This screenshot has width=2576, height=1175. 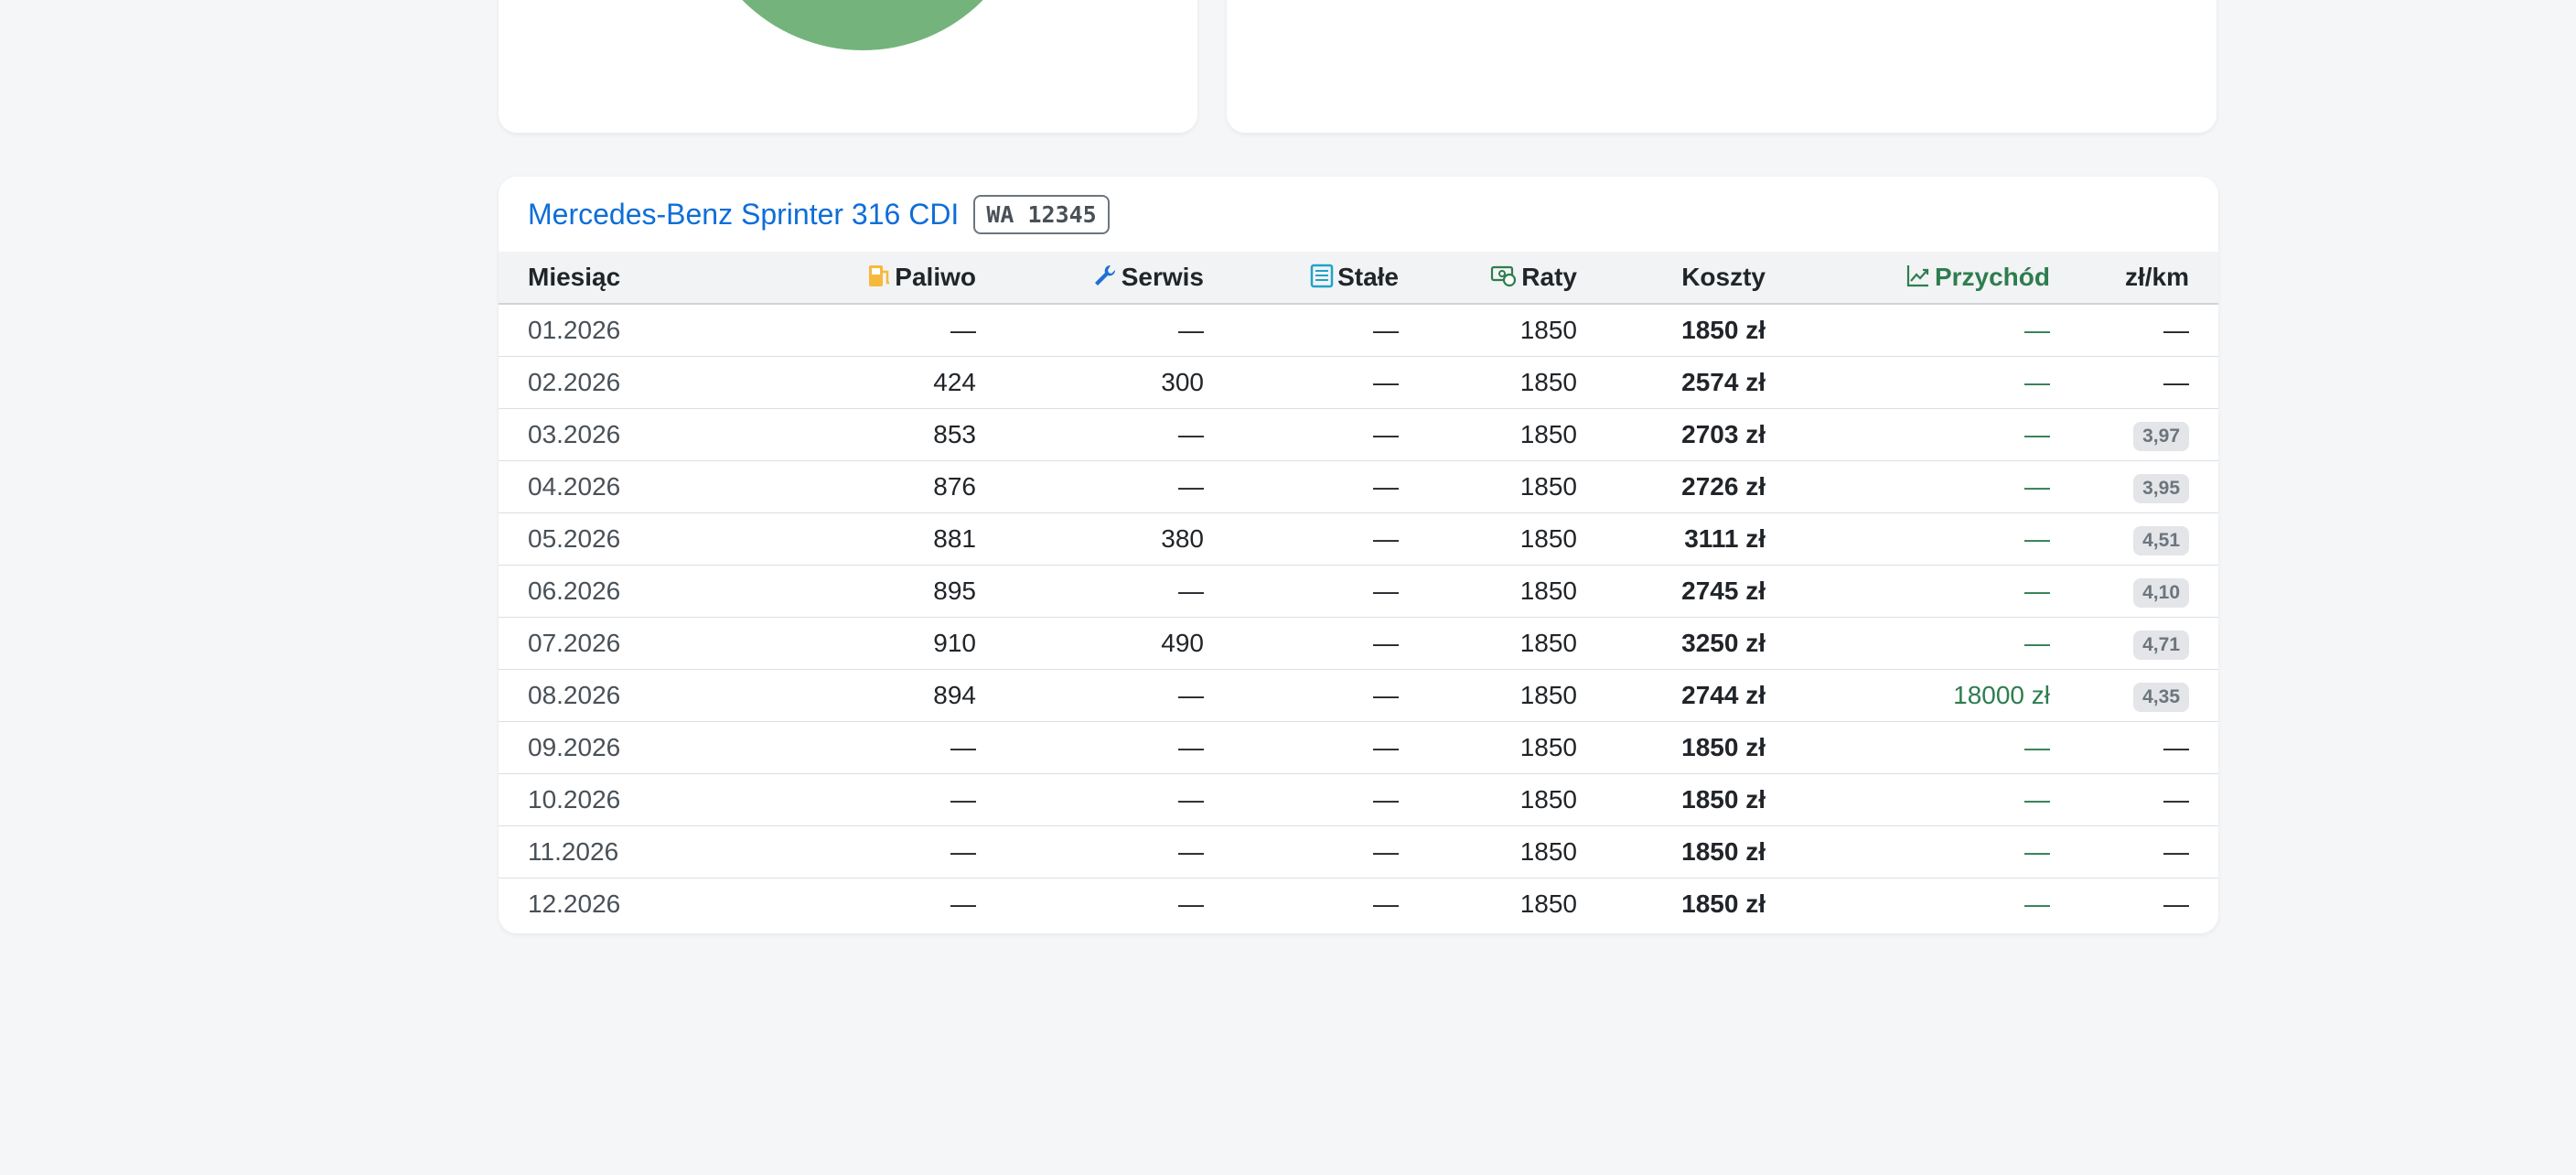 What do you see at coordinates (743, 215) in the screenshot?
I see `vehicle-name: Mercedes-Benz Sprinter 316 CDI` at bounding box center [743, 215].